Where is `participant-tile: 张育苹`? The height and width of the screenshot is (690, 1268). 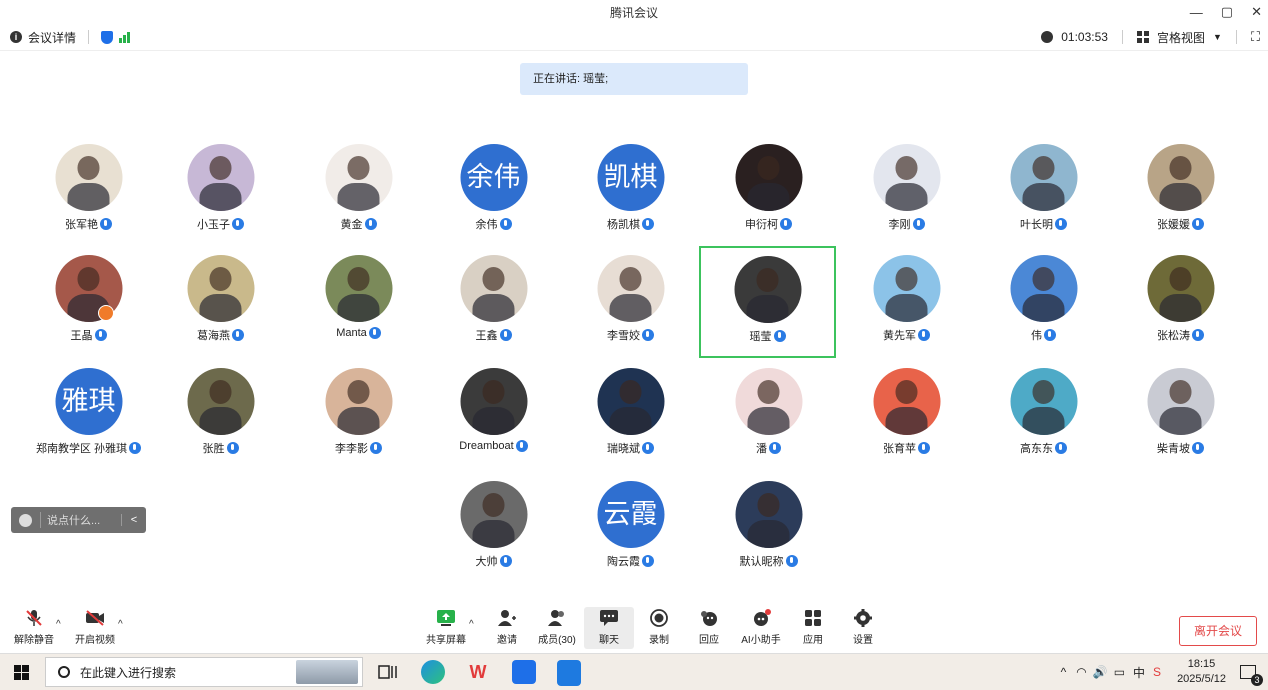 participant-tile: 张育苹 is located at coordinates (906, 420).